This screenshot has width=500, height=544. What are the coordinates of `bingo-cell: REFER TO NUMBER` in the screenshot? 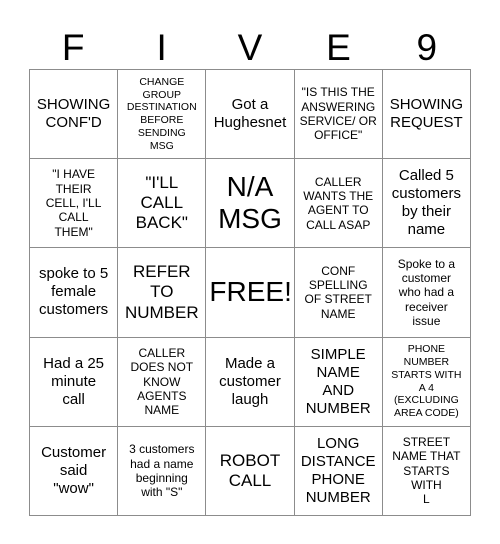 It's located at (162, 293).